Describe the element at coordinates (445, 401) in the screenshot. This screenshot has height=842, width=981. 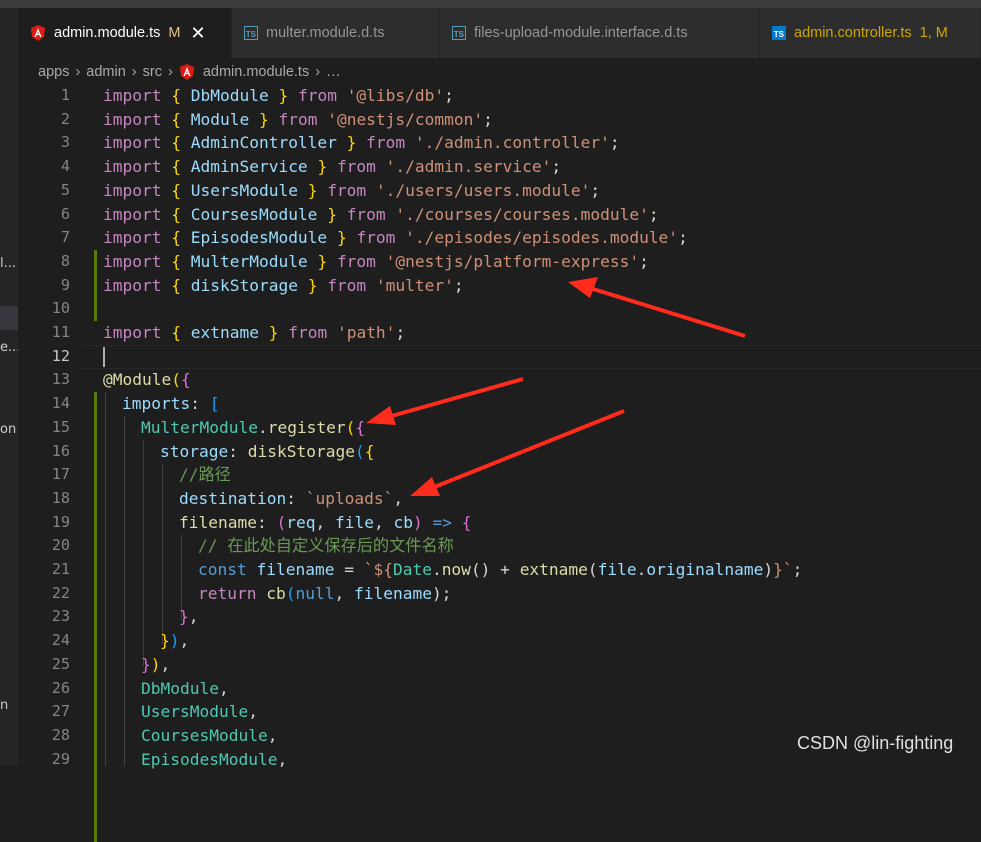
I see `arrow-to-multer-register` at that location.